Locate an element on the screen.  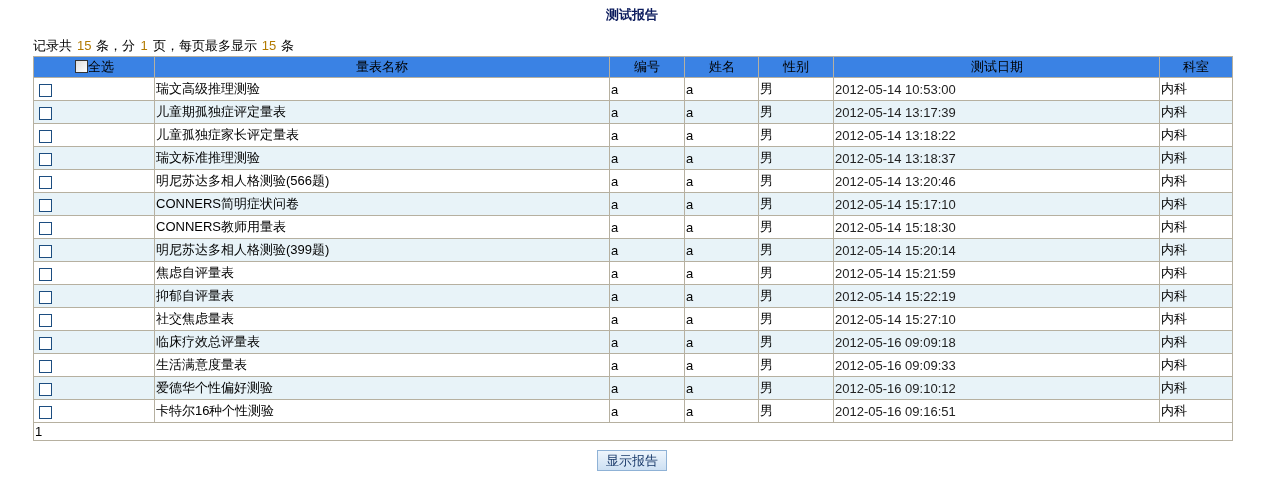
table-cell: 社交焦虑量表 is located at coordinates (382, 319).